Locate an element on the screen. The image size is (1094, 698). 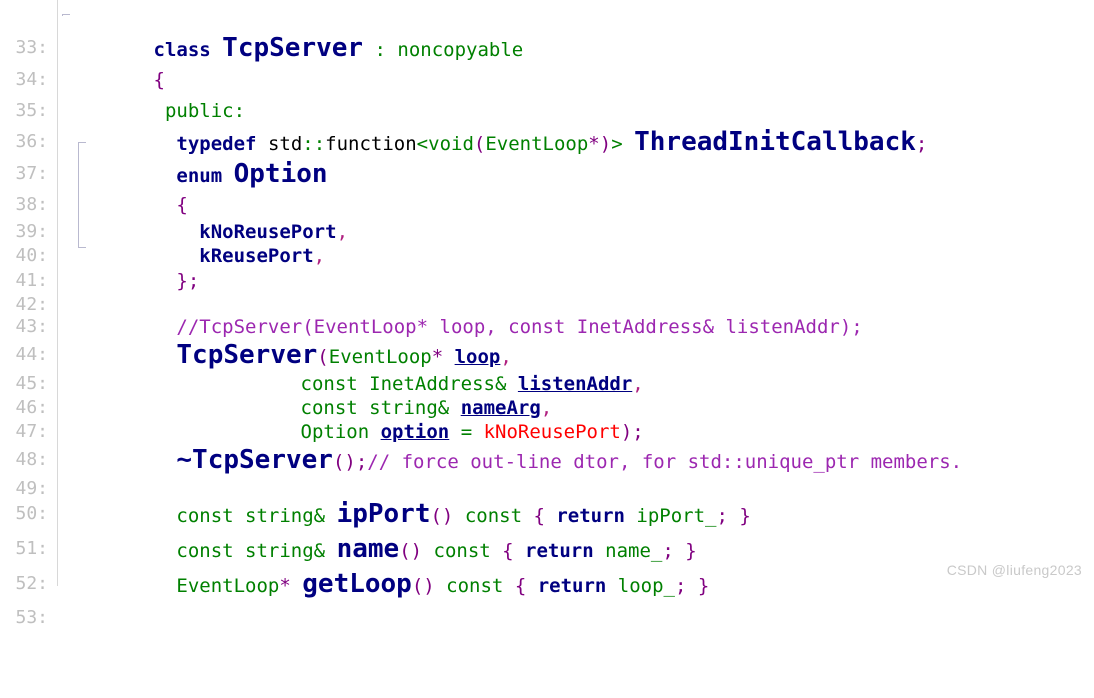
code-line: 34: { is located at coordinates (82, 61).